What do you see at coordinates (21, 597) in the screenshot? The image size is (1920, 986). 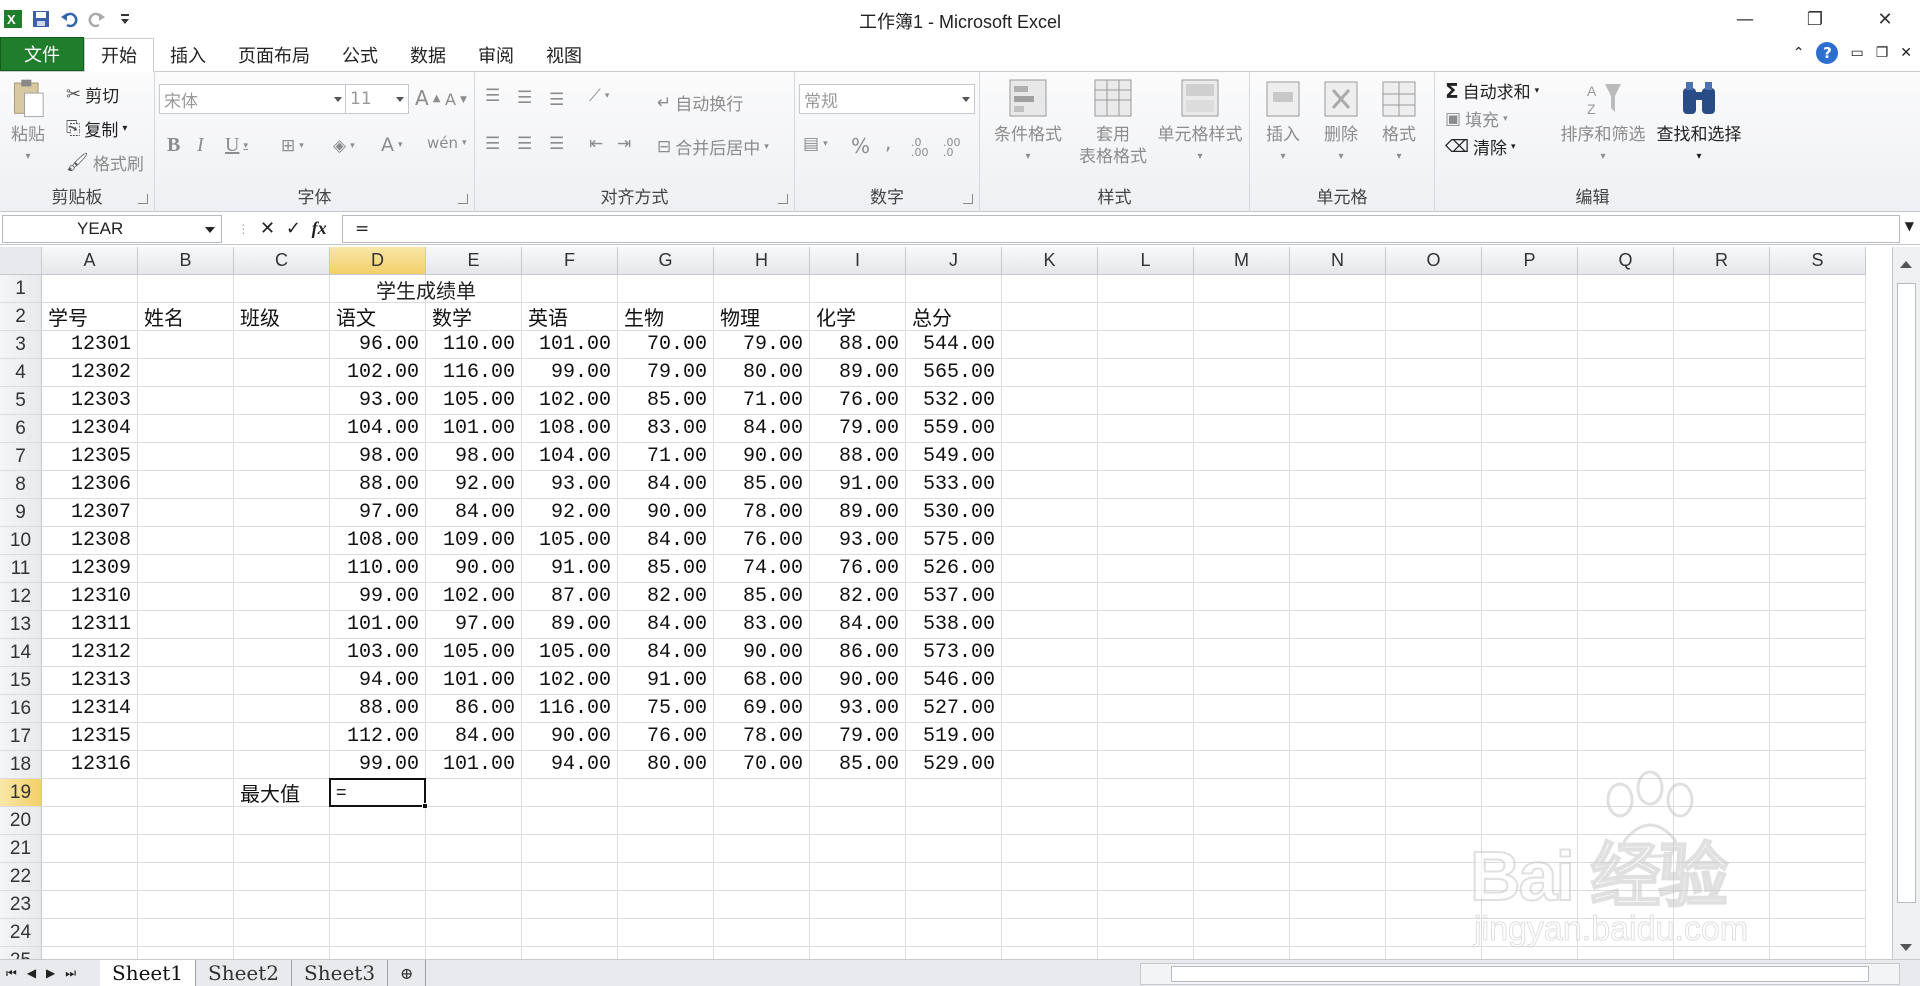 I see `row-header-12: 12` at bounding box center [21, 597].